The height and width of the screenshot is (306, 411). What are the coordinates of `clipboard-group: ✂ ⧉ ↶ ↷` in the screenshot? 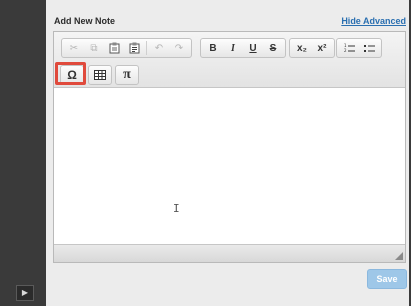 It's located at (126, 48).